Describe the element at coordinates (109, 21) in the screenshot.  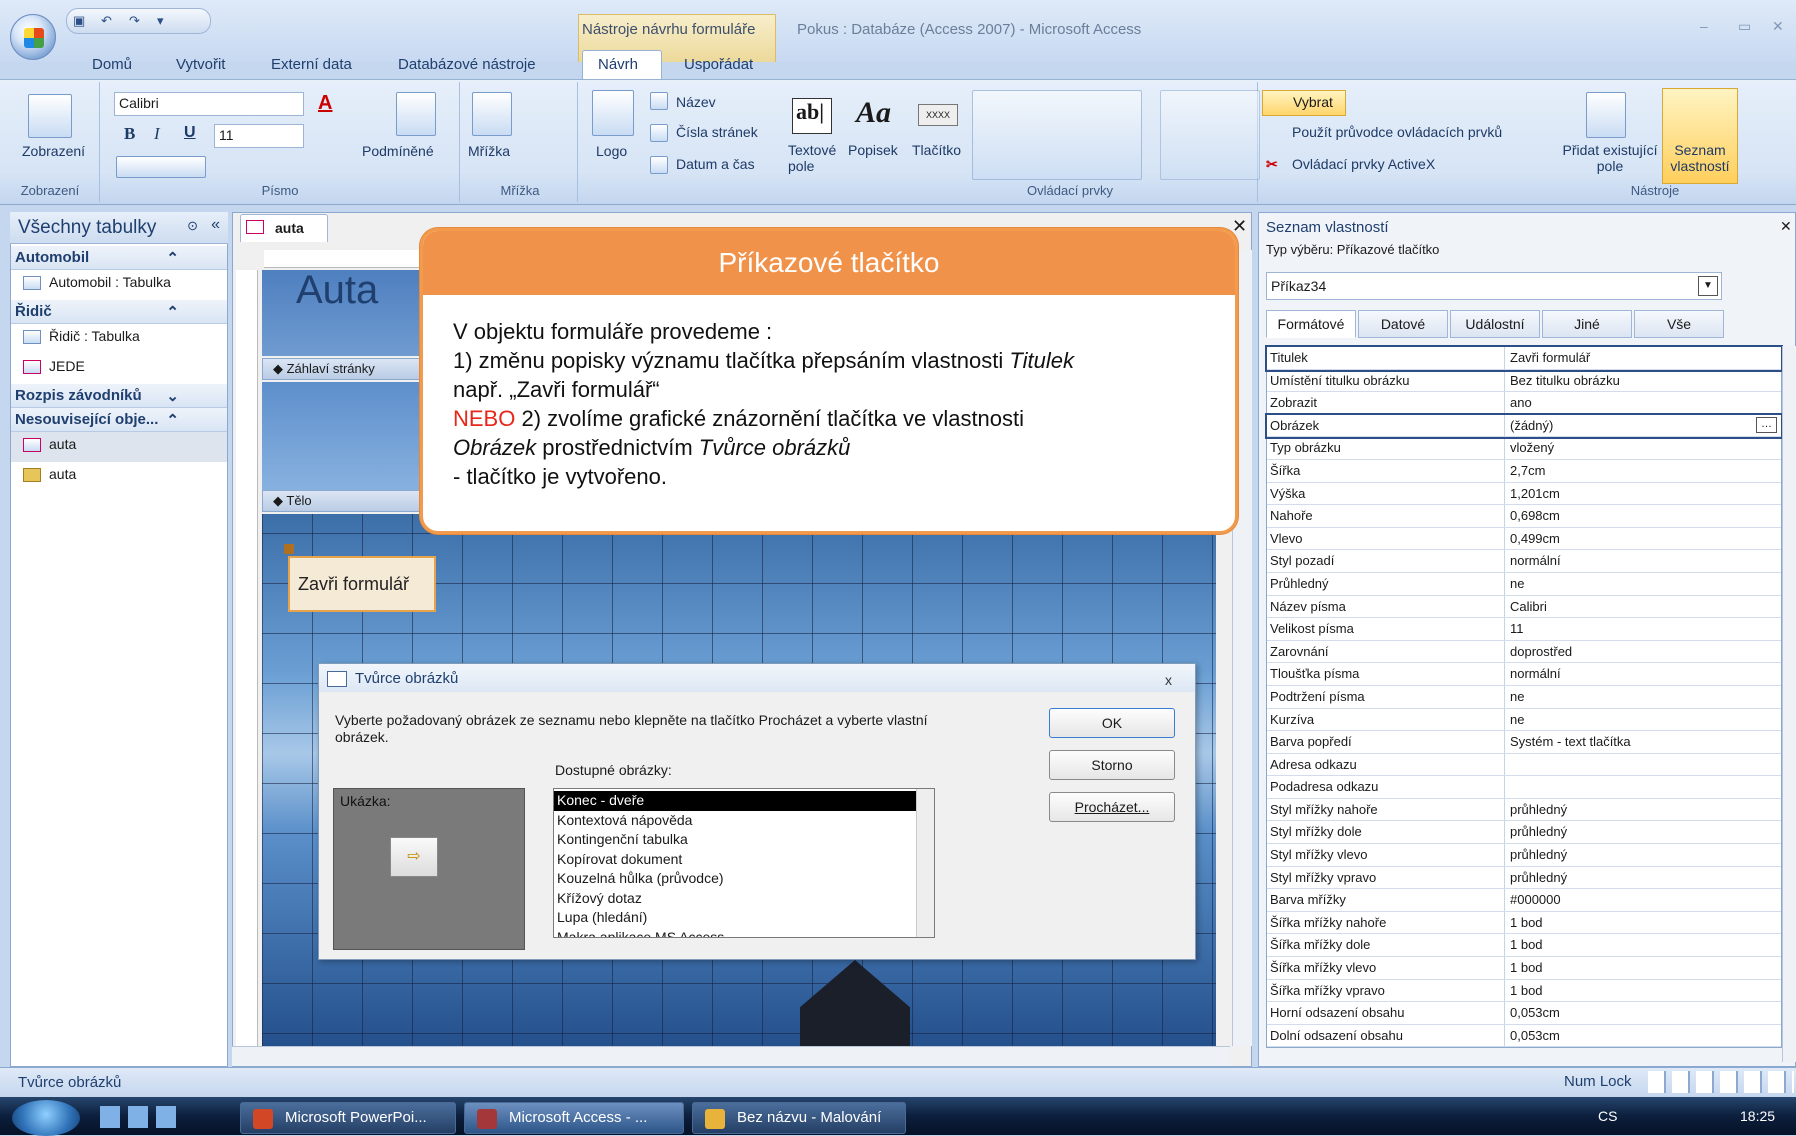
I see `undo-icon: ↶` at that location.